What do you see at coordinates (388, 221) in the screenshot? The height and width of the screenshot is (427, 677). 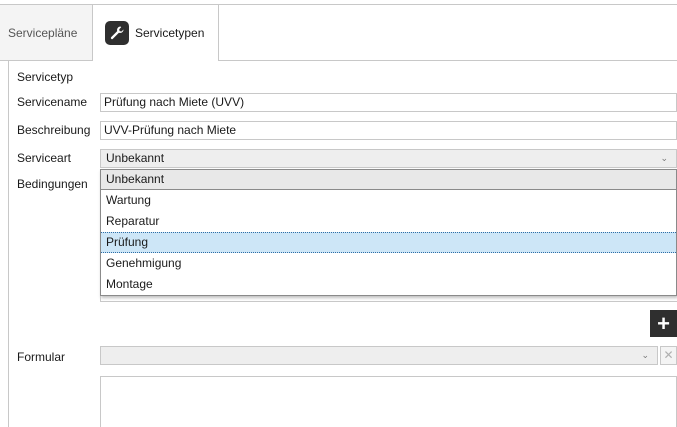 I see `dropdown-option-reparatur: Reparatur` at bounding box center [388, 221].